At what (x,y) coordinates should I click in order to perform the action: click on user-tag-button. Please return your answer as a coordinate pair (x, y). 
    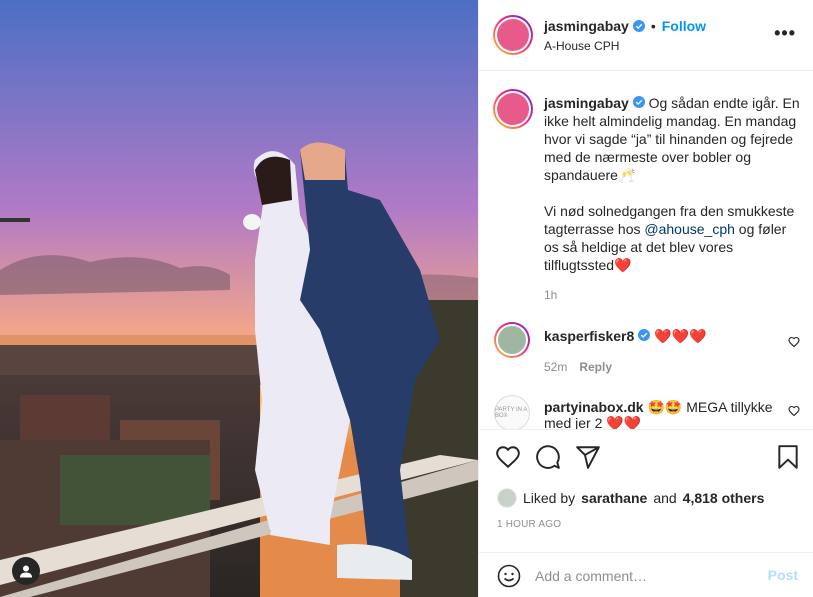
    Looking at the image, I should click on (26, 571).